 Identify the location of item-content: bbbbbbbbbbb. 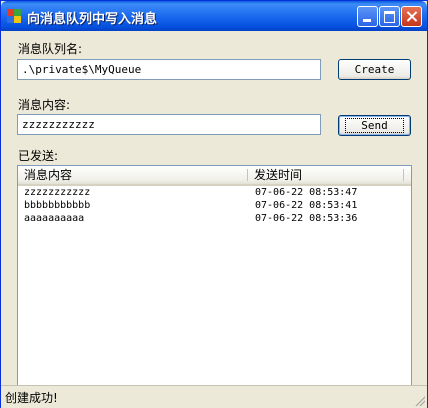
(57, 205).